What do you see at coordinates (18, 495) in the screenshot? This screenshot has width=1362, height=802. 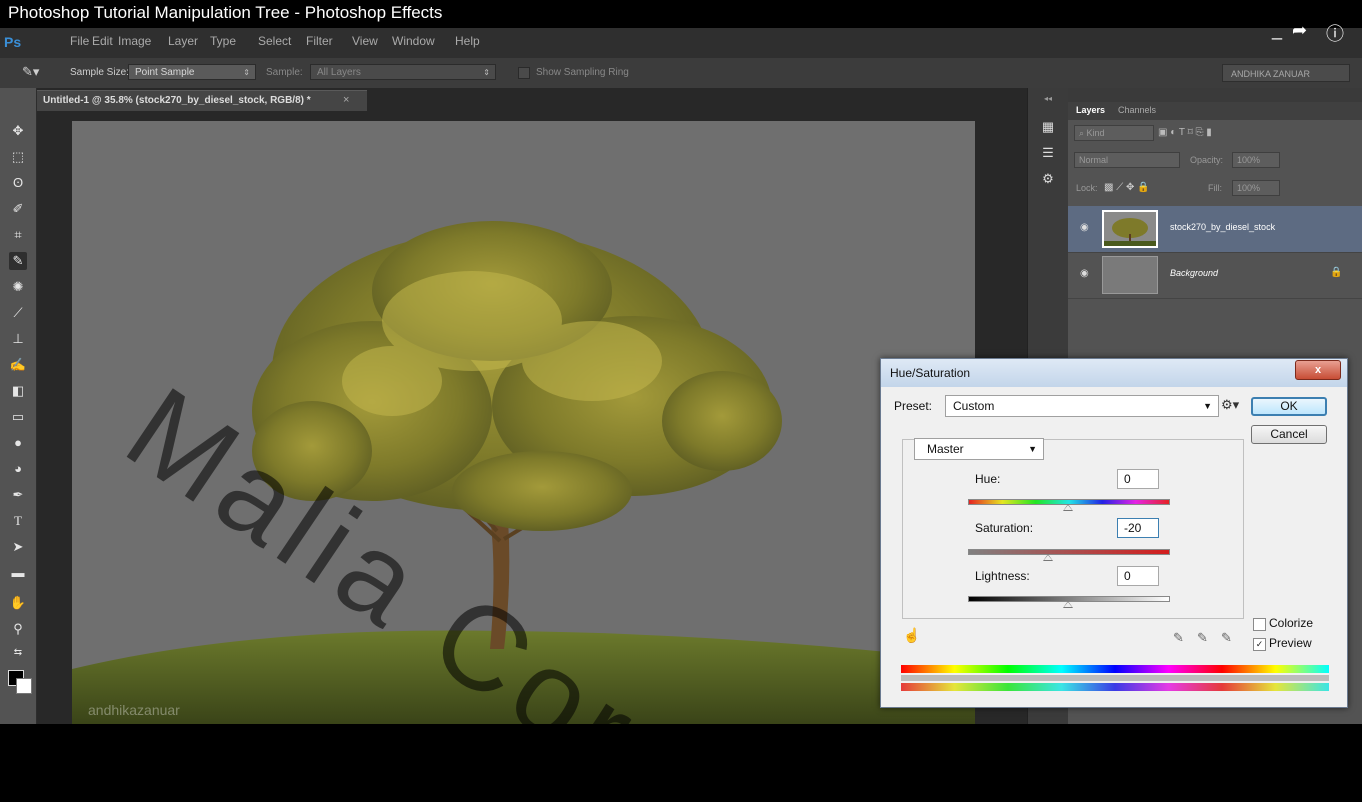 I see `pen-tool-icon: ✒` at bounding box center [18, 495].